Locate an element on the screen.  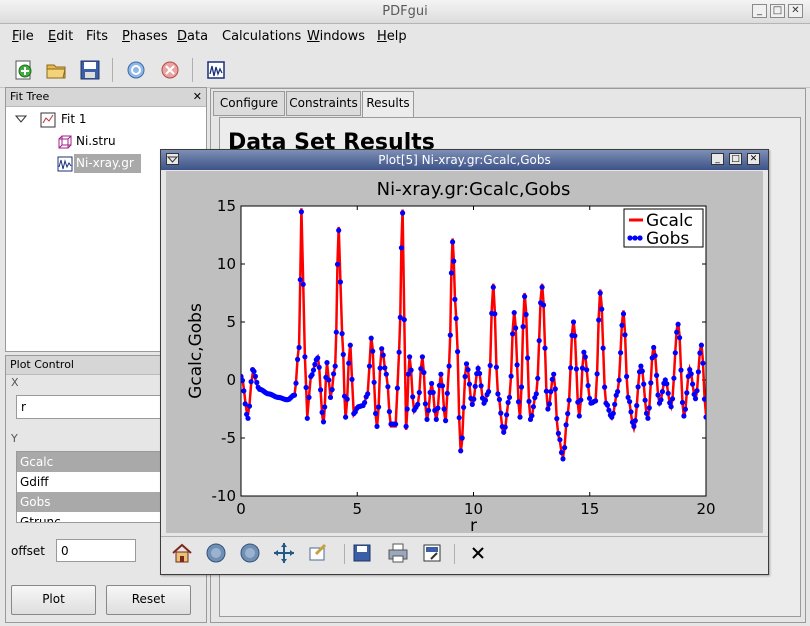
menu-file: File is located at coordinates (23, 36).